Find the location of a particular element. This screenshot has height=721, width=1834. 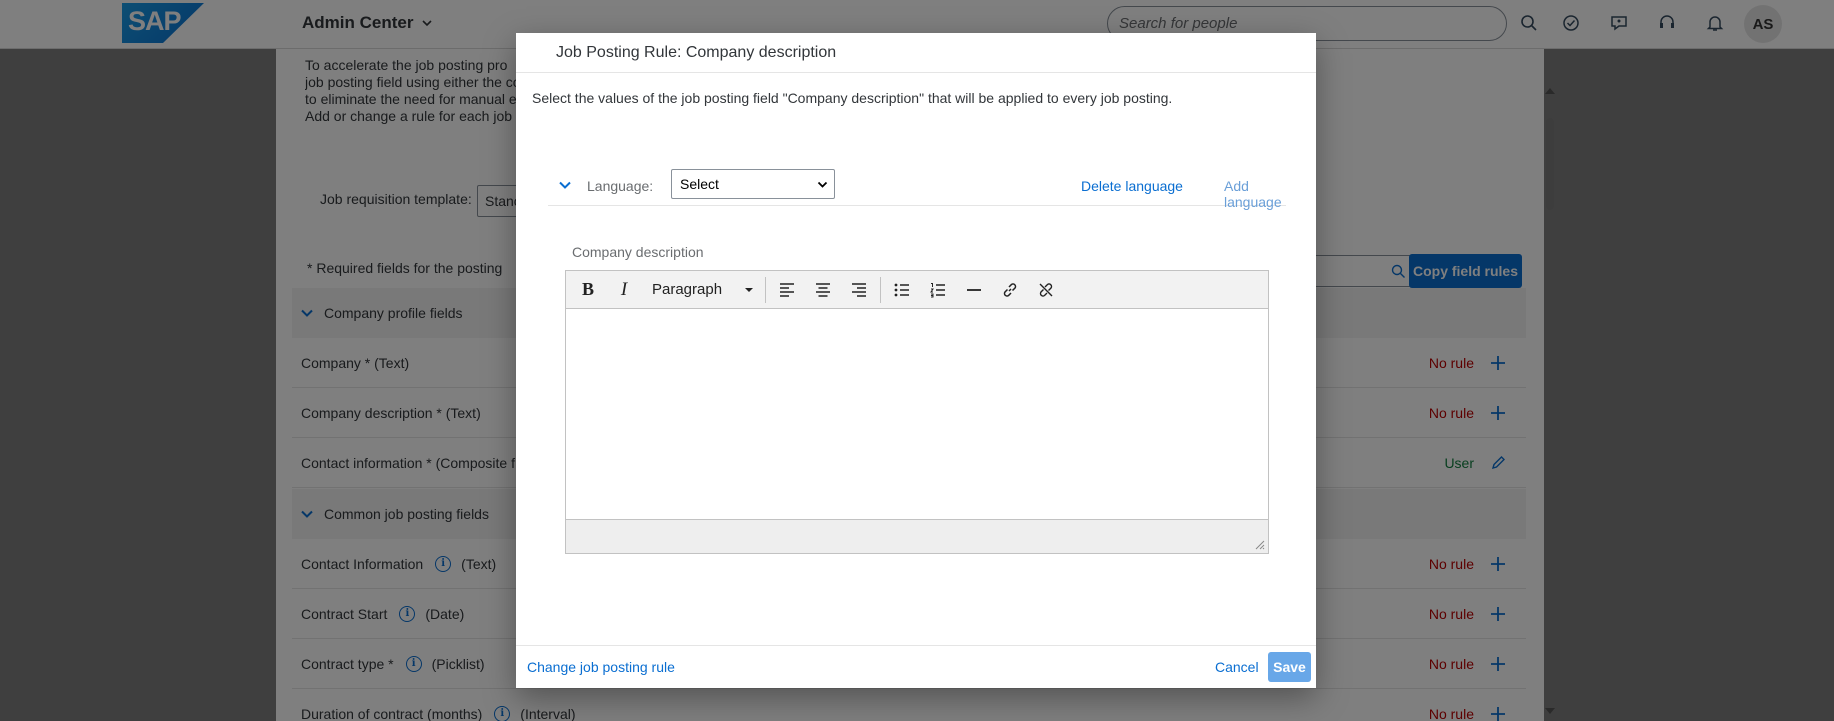

delete-language-link: Delete language is located at coordinates (1132, 186).